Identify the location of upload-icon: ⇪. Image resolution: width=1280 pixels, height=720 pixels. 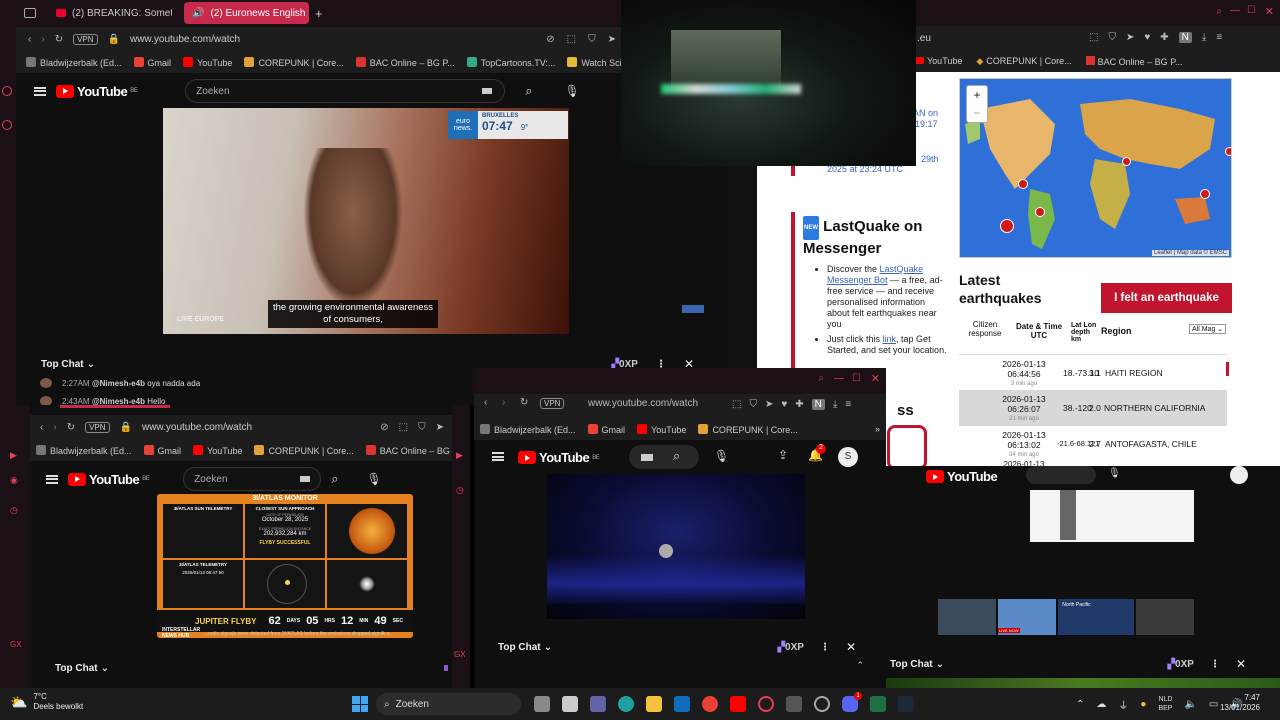
(783, 455).